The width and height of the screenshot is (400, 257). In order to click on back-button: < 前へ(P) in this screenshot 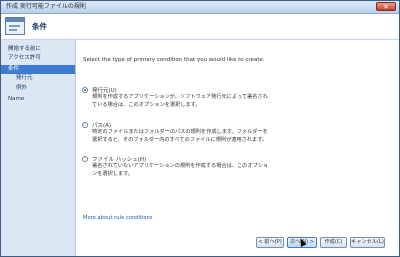, I will do `click(270, 242)`.